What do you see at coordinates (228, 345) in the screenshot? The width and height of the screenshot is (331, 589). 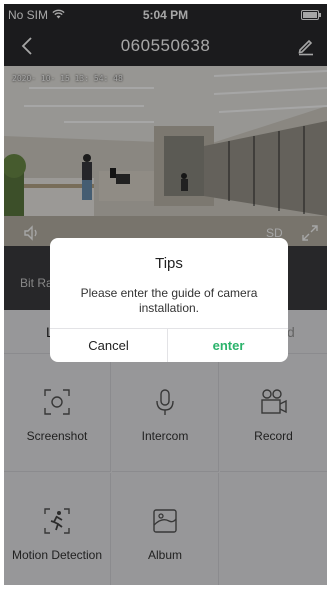 I see `enter-button: enter` at bounding box center [228, 345].